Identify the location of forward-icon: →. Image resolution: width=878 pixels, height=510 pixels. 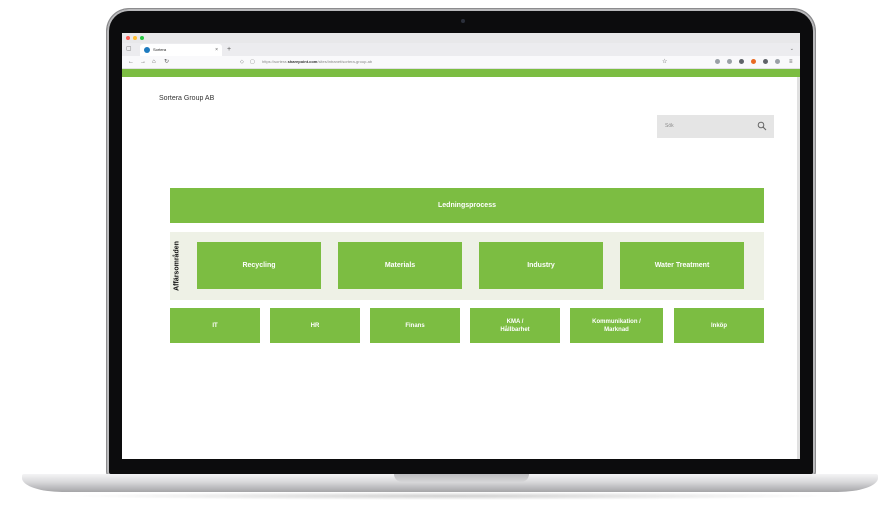
(143, 62).